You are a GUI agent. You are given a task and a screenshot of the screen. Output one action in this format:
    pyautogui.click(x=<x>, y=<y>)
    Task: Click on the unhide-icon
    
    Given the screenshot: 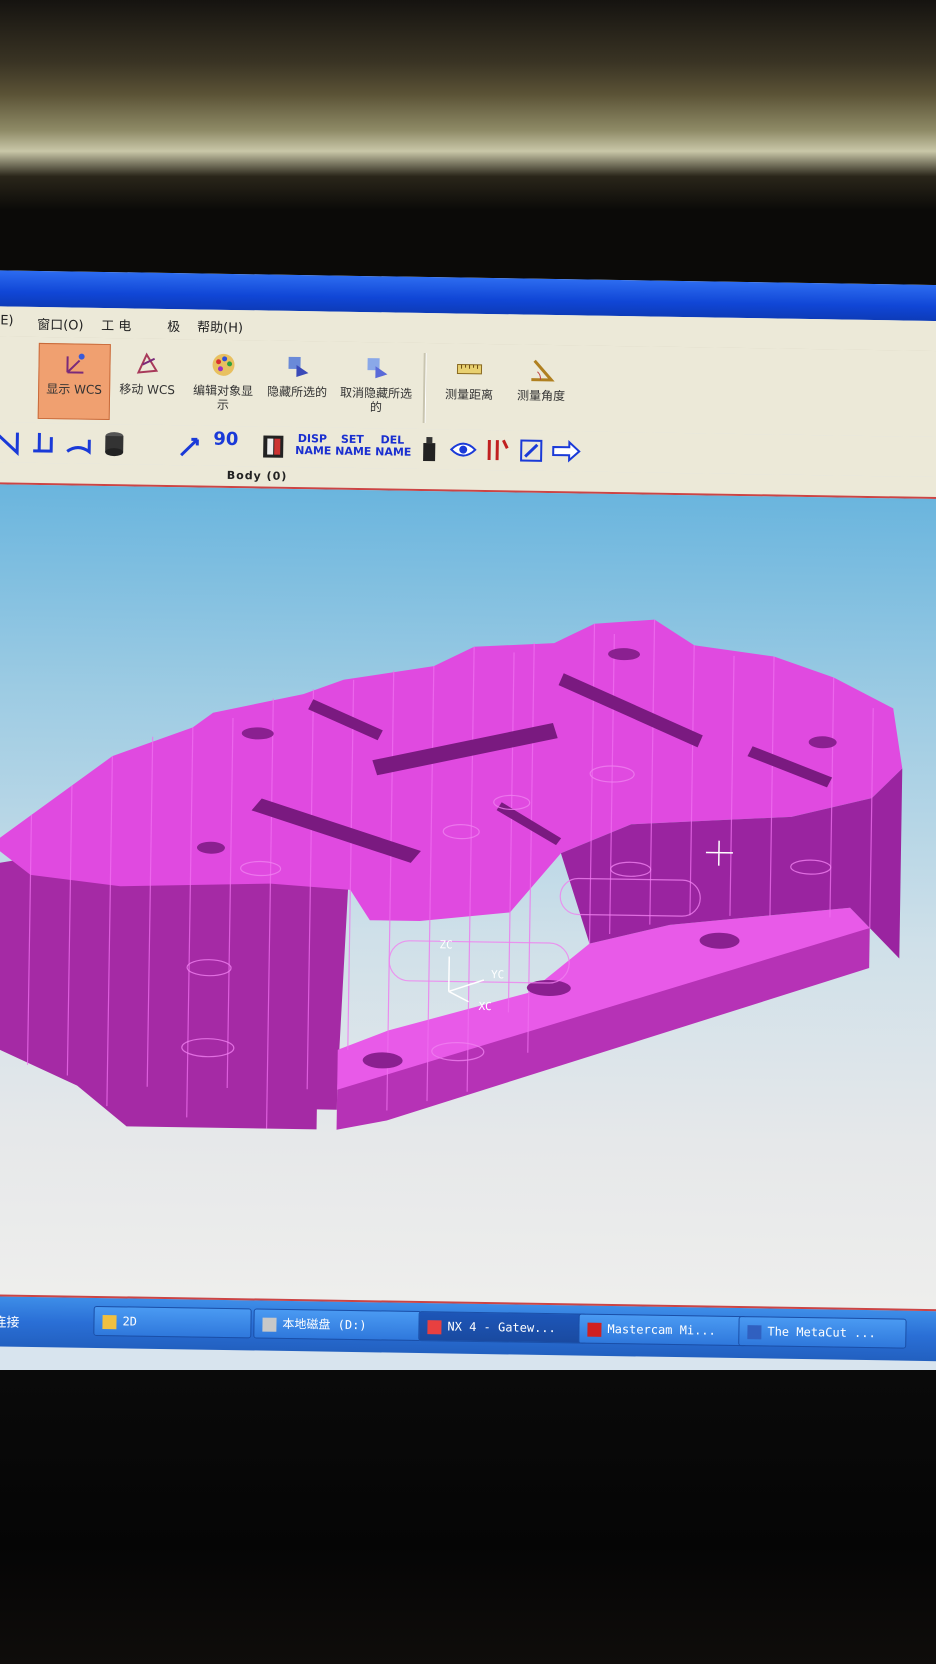 What is the action you would take?
    pyautogui.click(x=377, y=368)
    